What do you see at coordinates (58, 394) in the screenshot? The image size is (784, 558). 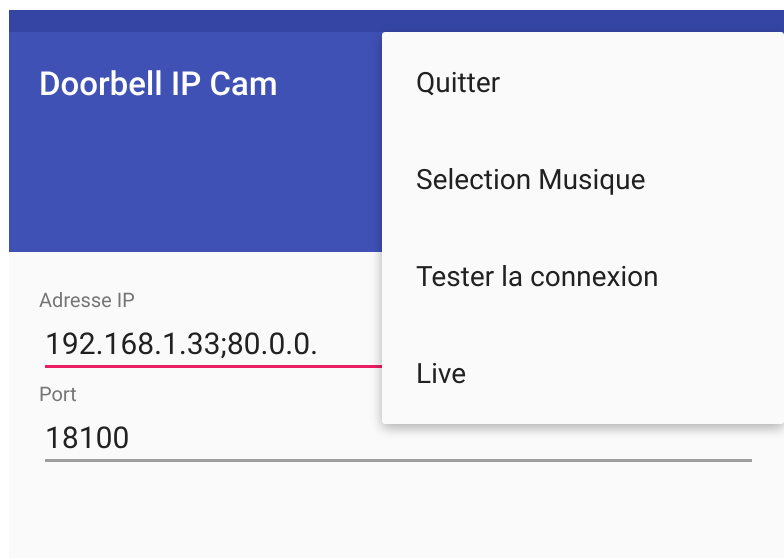 I see `field-label: Port` at bounding box center [58, 394].